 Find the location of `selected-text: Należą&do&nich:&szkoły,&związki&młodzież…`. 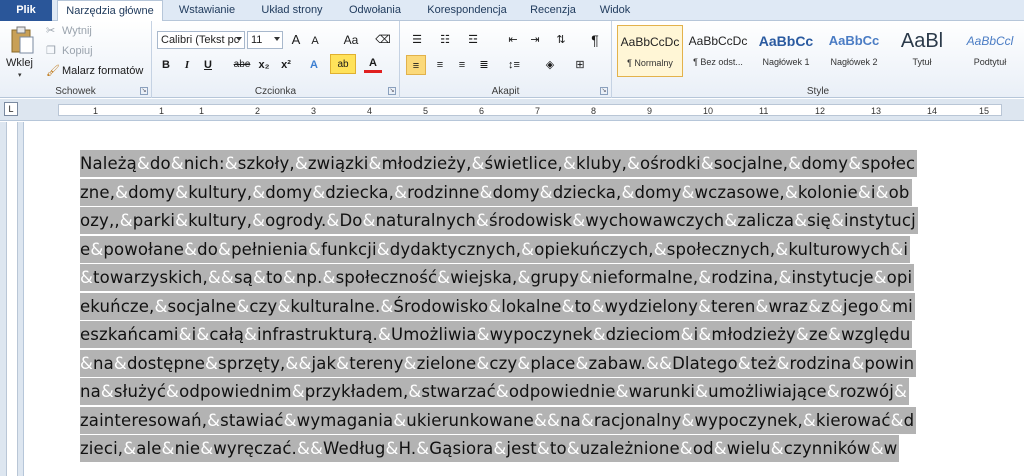

selected-text: Należą&do&nich:&szkoły,&związki&młodzież… is located at coordinates (499, 163).